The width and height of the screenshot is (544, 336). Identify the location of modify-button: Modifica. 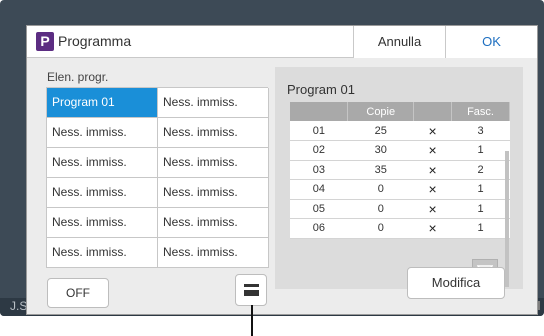
(456, 283).